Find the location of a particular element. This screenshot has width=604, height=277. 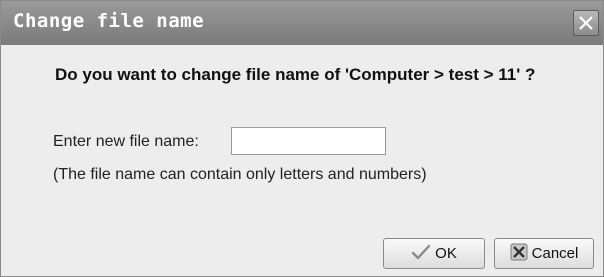

dialog-title: Change file name is located at coordinates (109, 21).